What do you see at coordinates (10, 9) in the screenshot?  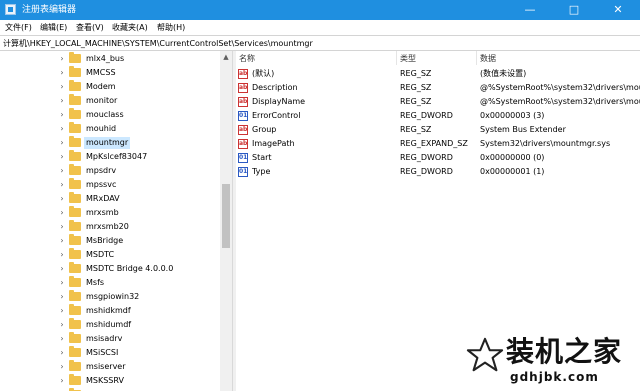 I see `regedit-app-icon` at bounding box center [10, 9].